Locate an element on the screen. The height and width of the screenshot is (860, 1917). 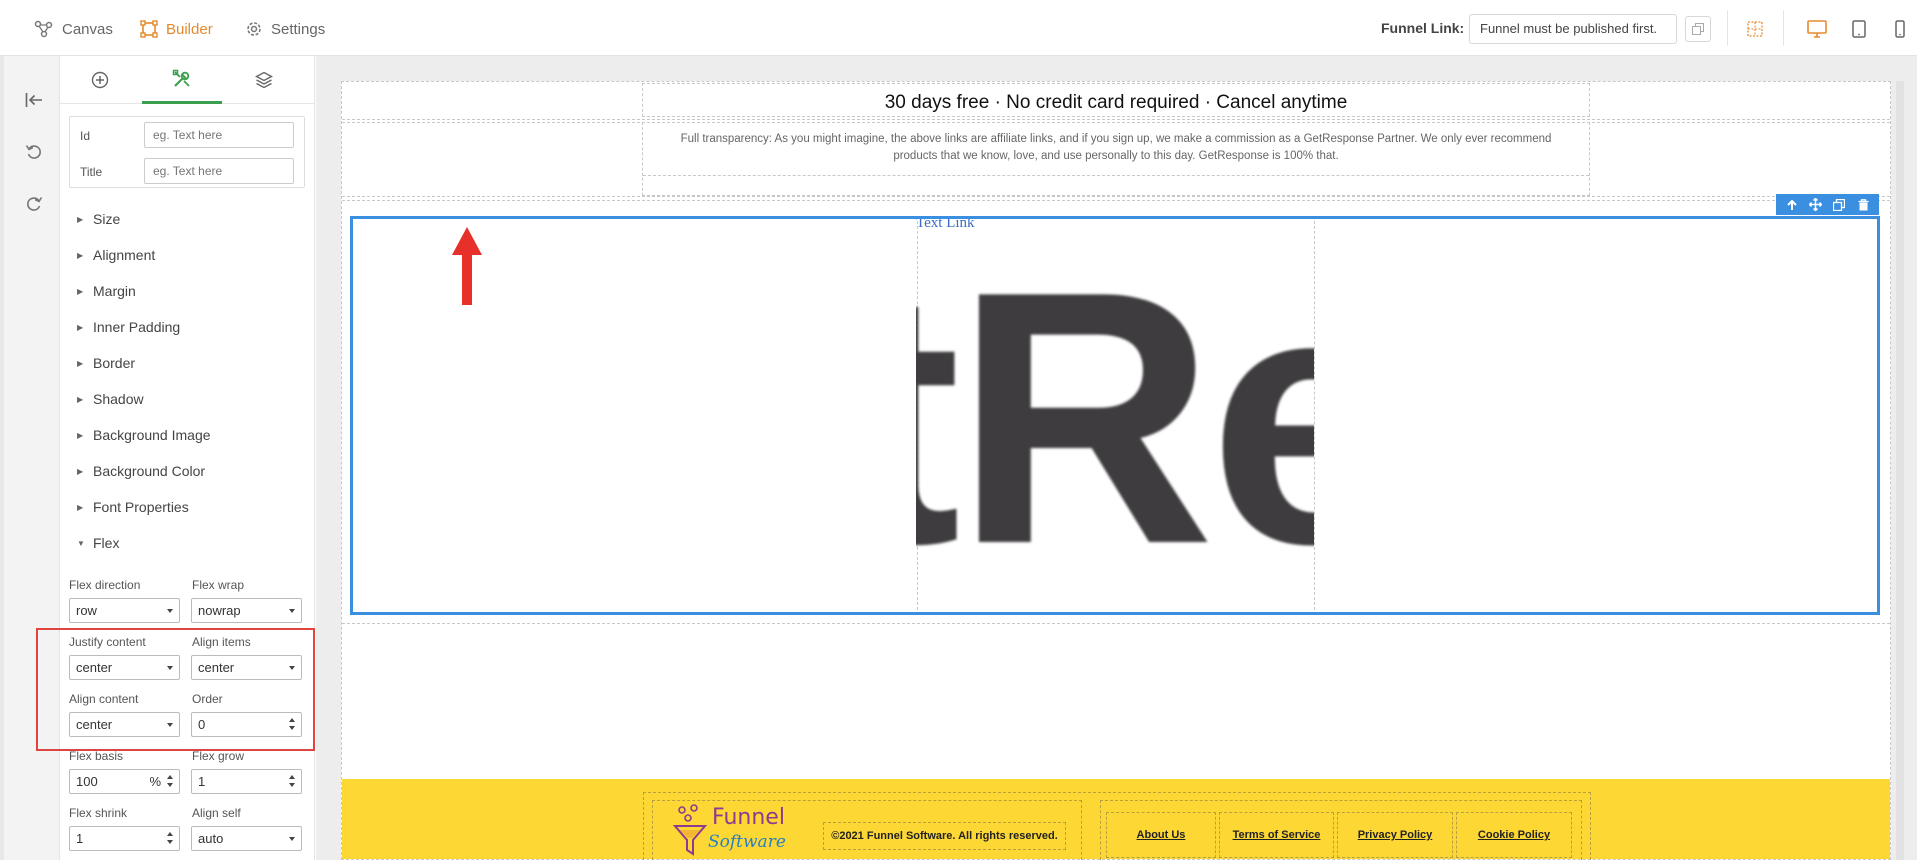
tablet-icon is located at coordinates (1859, 29).